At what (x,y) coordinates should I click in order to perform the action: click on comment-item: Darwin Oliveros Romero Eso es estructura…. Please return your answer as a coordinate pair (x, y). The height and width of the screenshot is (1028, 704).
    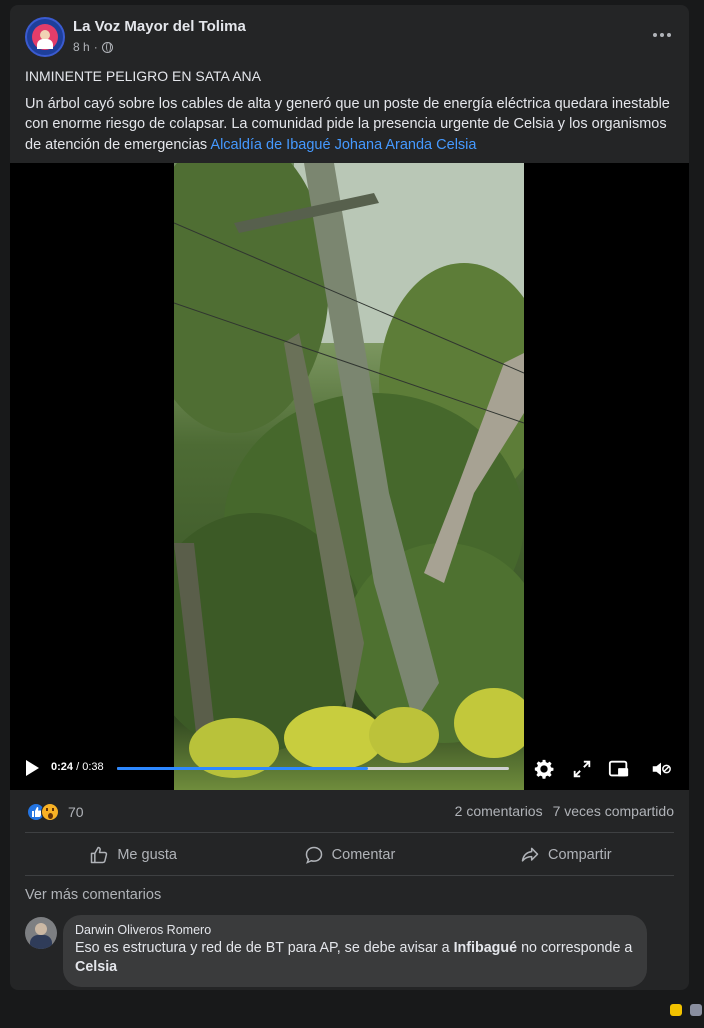
    Looking at the image, I should click on (349, 951).